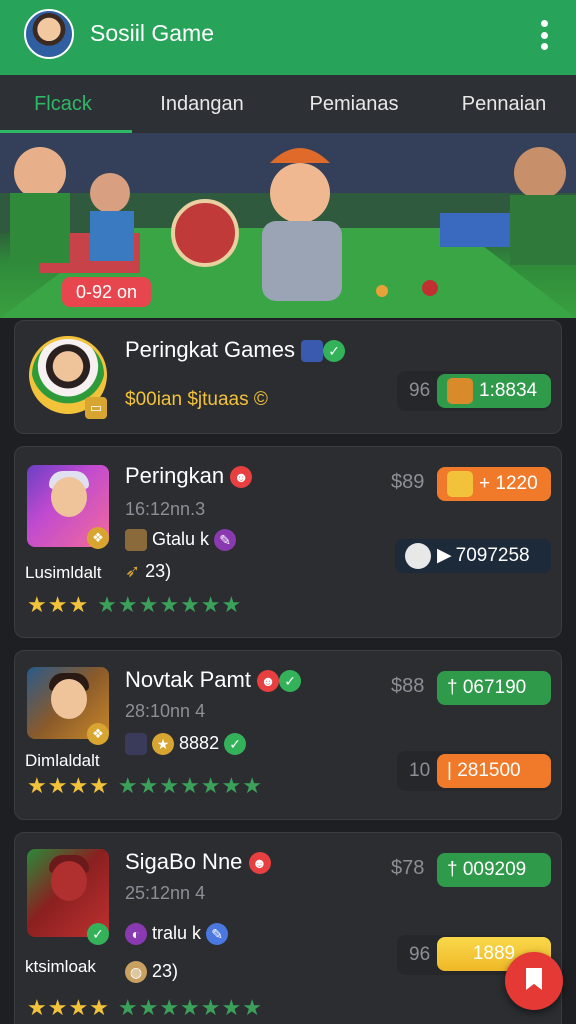  I want to click on card-title-text: Novtak Pamt, so click(188, 679).